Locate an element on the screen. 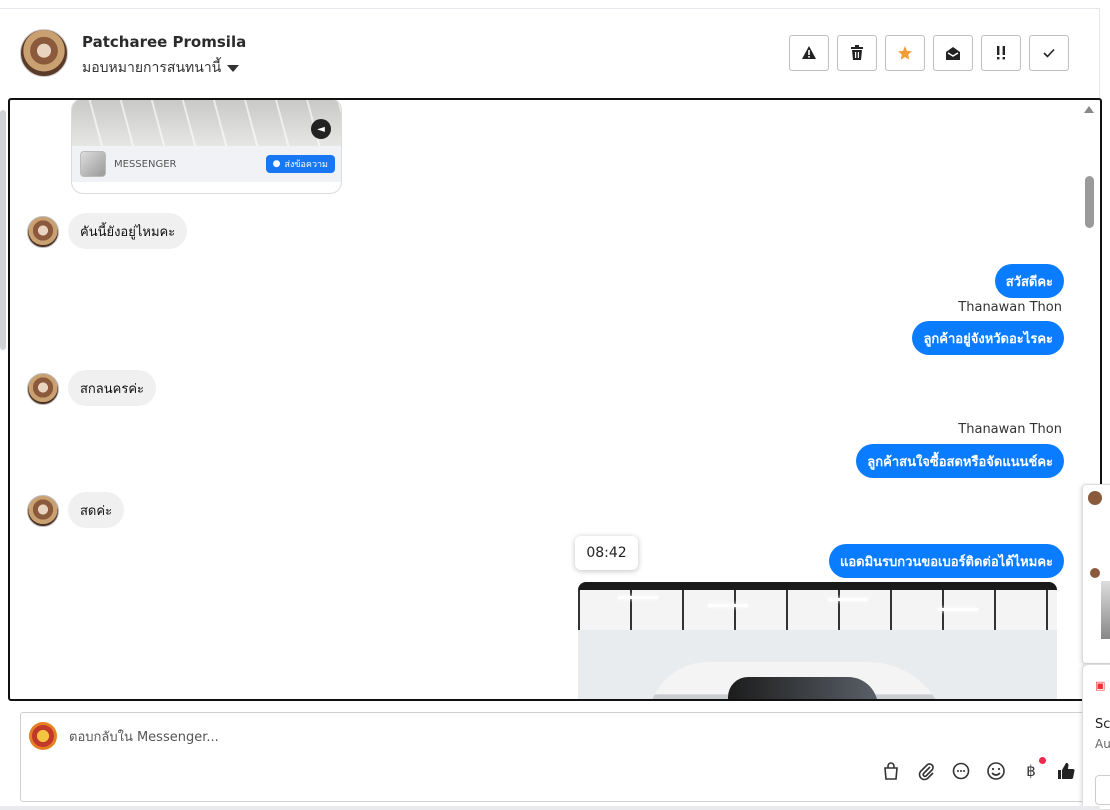  incoming-message: สกลนครค่ะ is located at coordinates (112, 388).